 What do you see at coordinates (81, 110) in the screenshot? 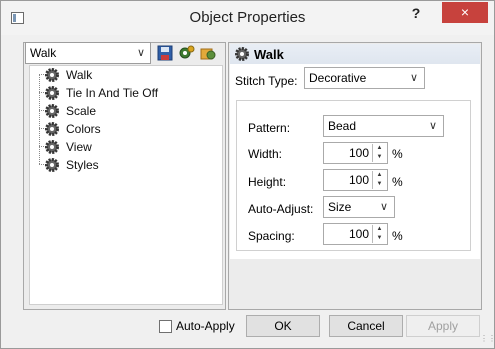
I see `tree-item-label: Scale` at bounding box center [81, 110].